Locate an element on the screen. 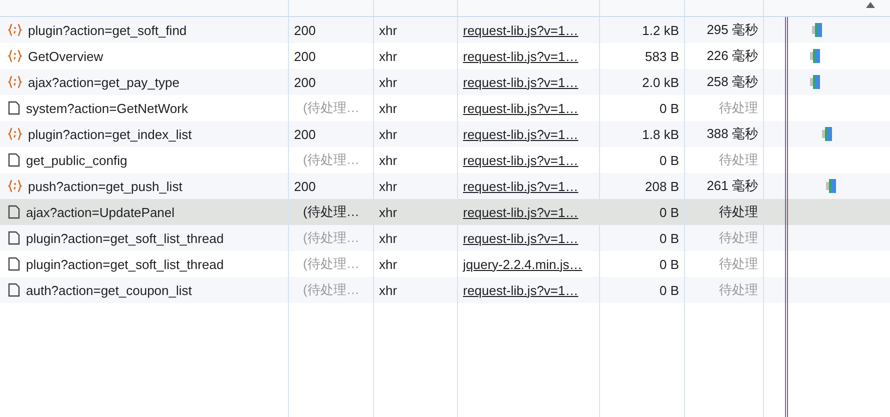  time-text: 226 毫秒 is located at coordinates (732, 56).